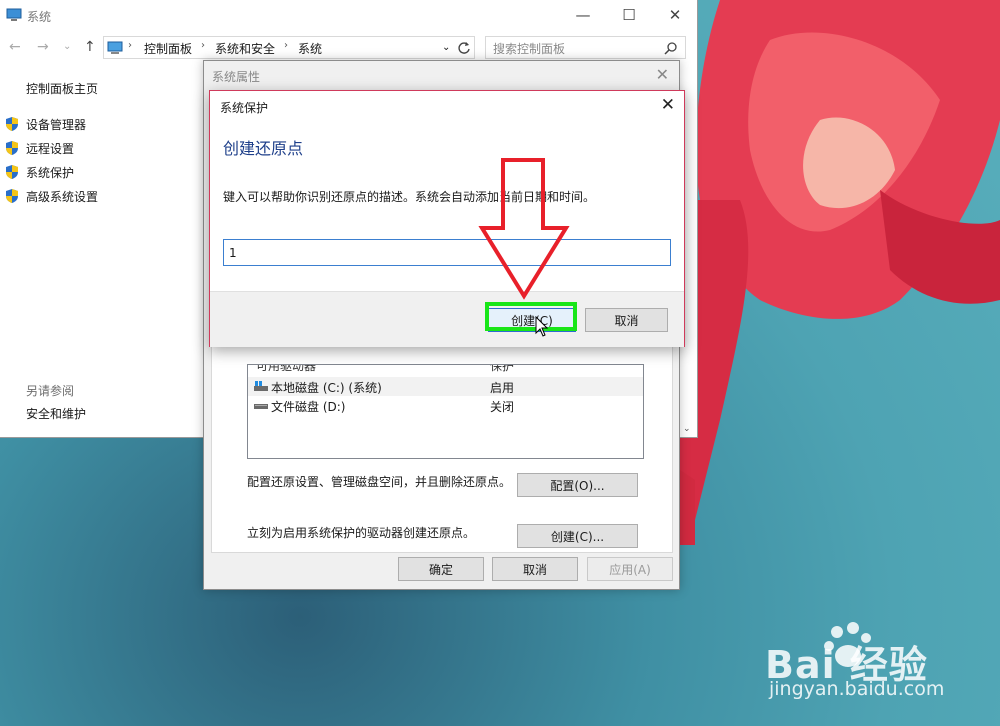 The image size is (1000, 726). Describe the element at coordinates (43, 47) in the screenshot. I see `forward-icon: →` at that location.